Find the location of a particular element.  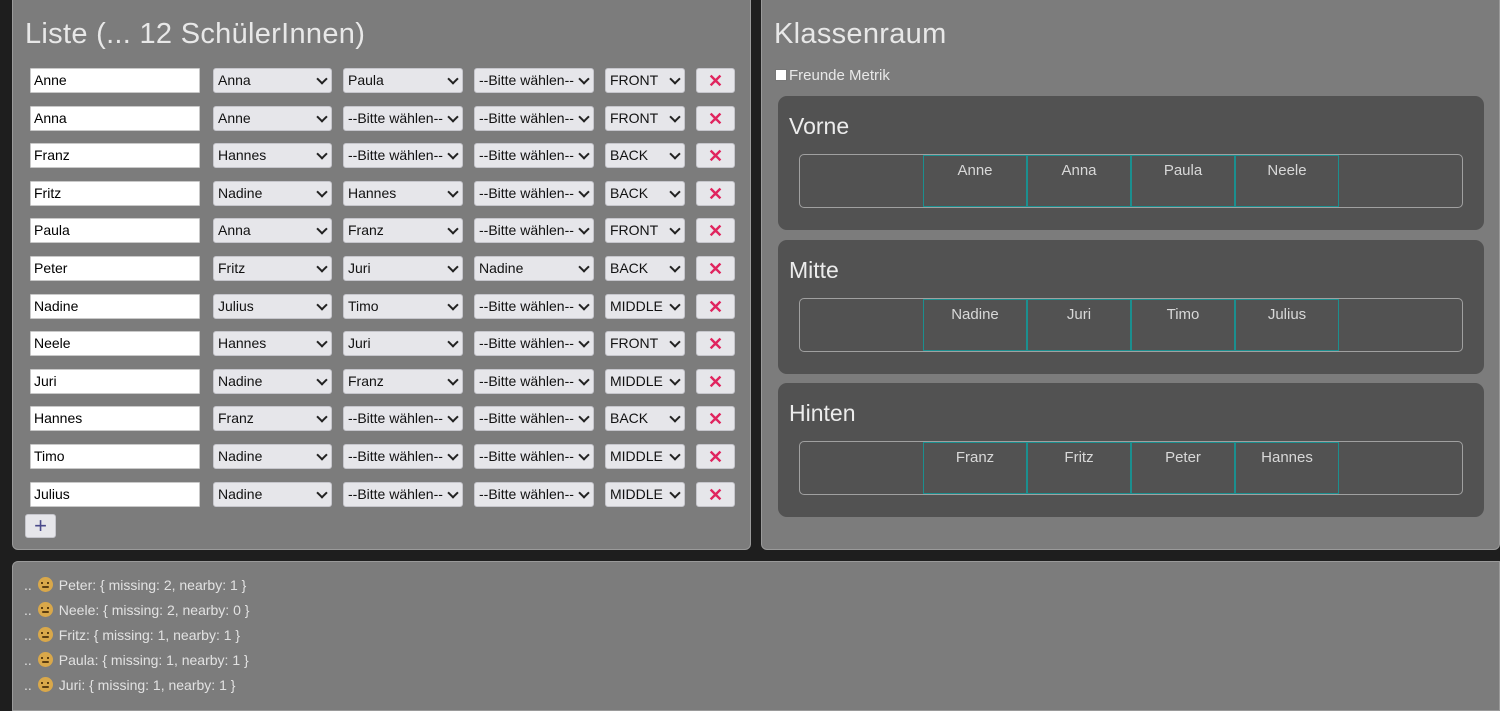

student-name-input: Hannes is located at coordinates (115, 419).